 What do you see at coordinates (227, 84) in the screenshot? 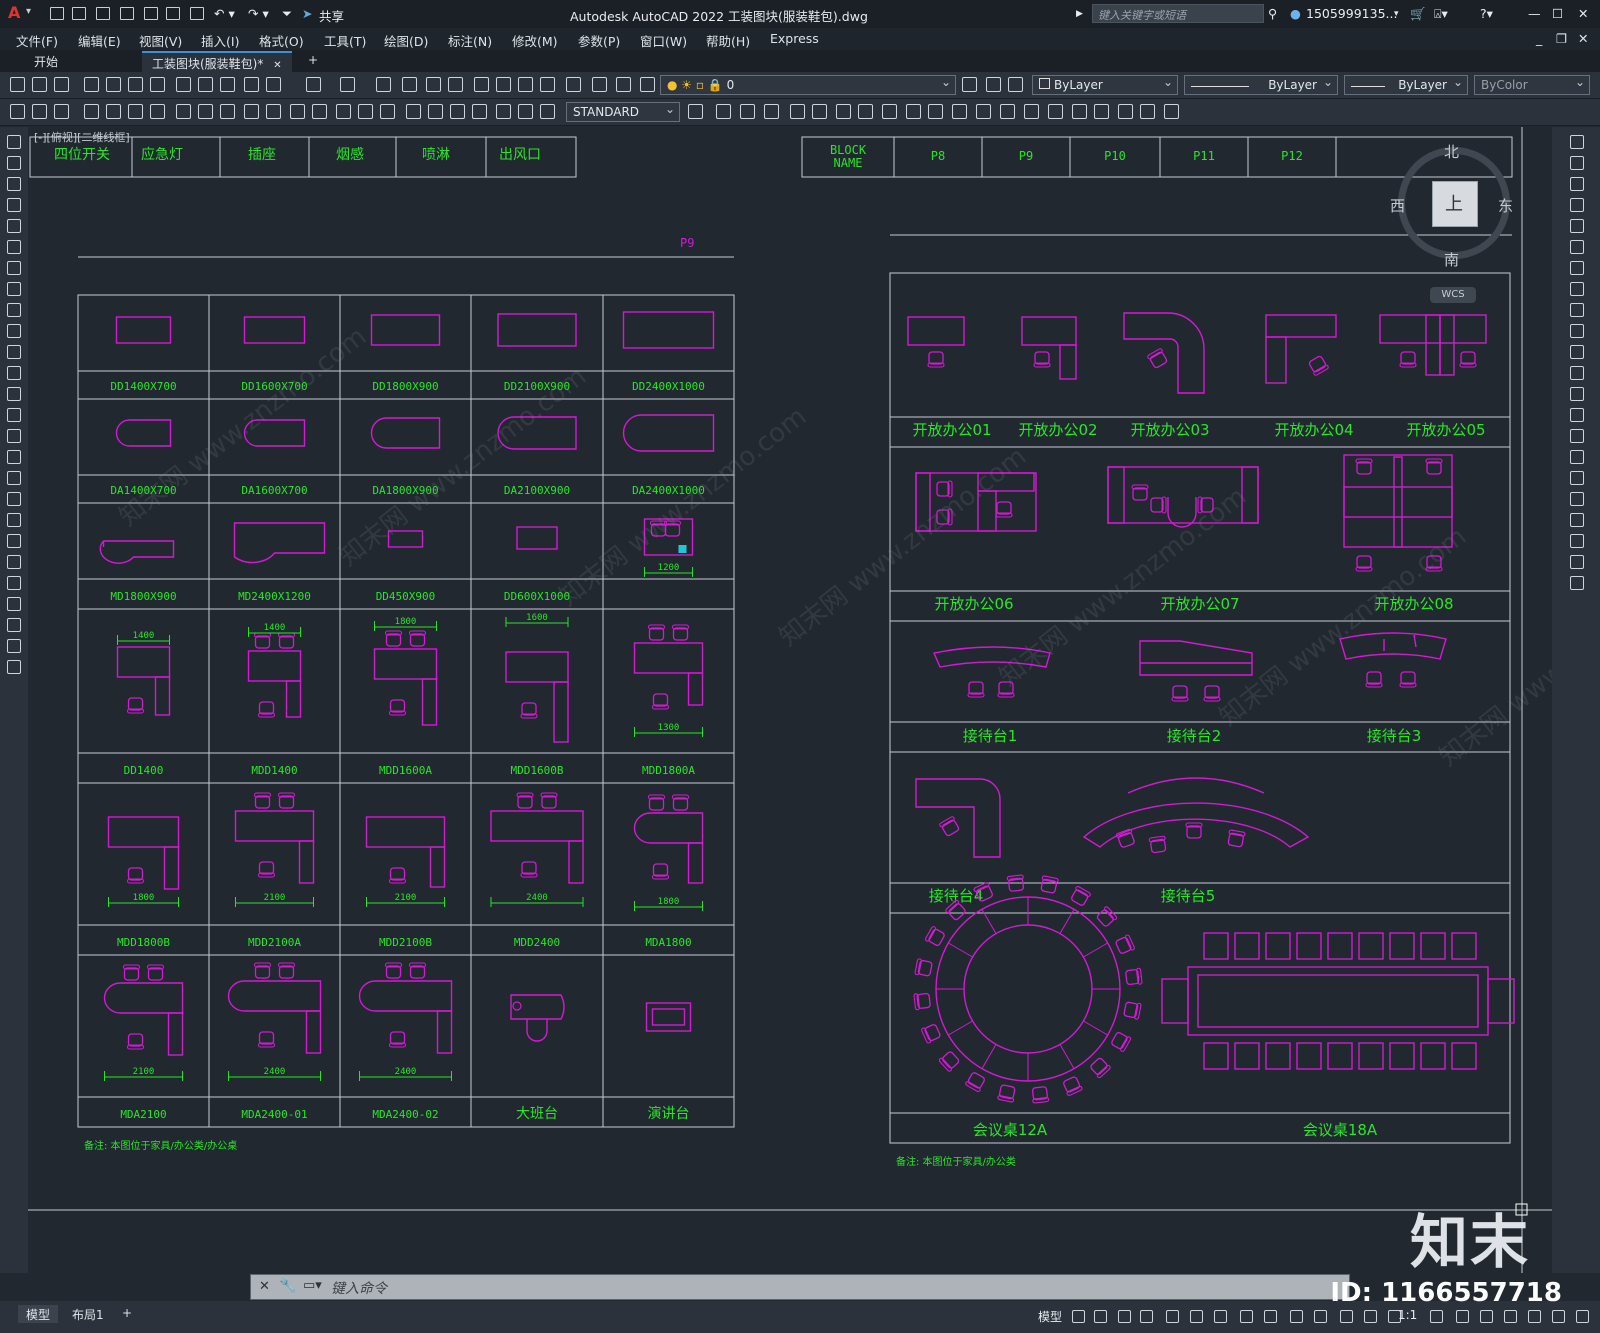
I see `toolbar-tool-10-icon` at bounding box center [227, 84].